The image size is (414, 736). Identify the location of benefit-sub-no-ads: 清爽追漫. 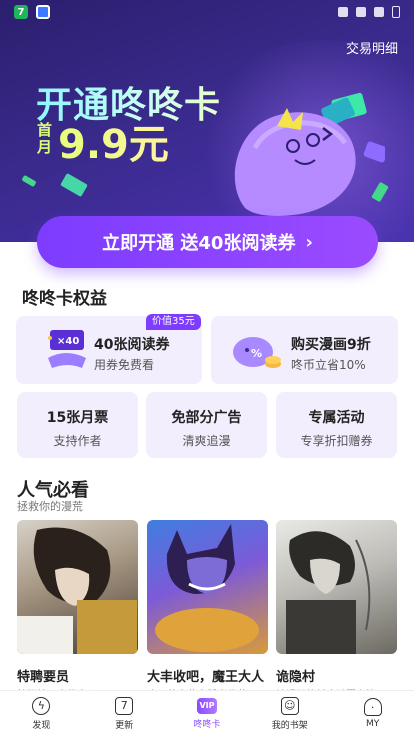
(206, 441).